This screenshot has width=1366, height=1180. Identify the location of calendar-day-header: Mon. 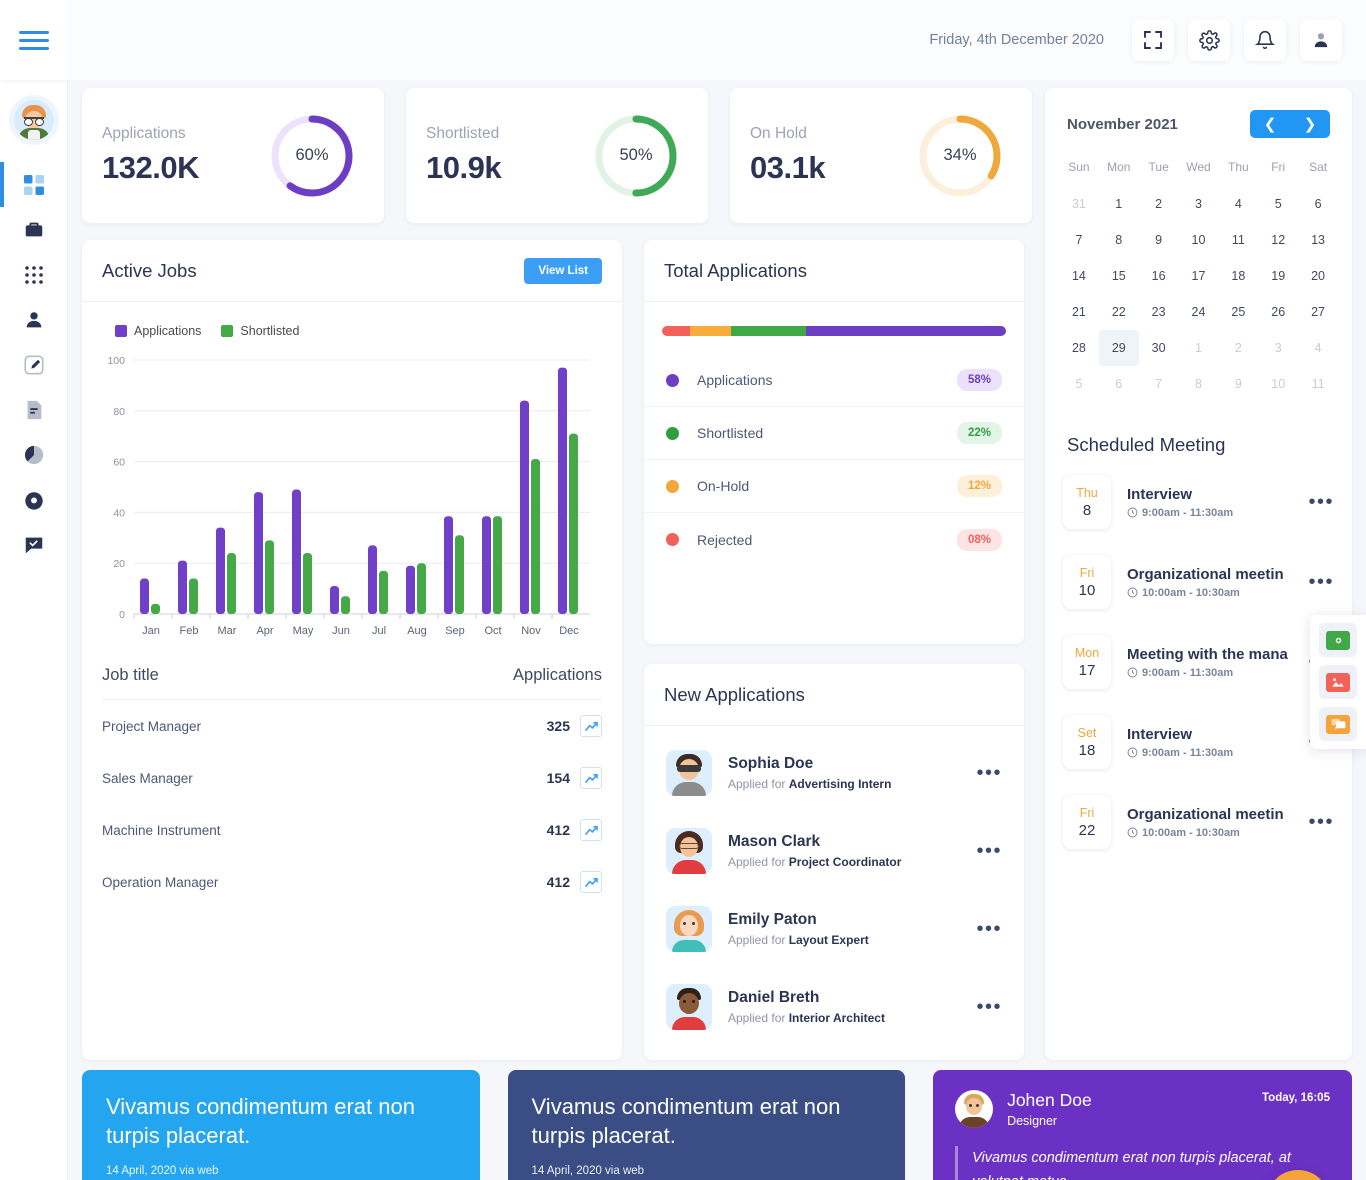
(1119, 167).